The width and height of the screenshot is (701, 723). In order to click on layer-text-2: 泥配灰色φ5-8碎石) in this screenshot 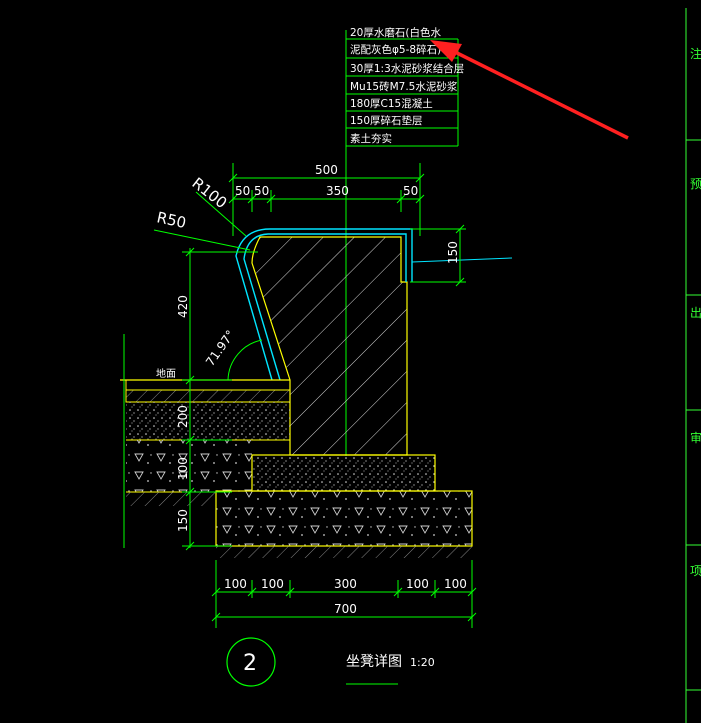, I will do `click(395, 49)`.